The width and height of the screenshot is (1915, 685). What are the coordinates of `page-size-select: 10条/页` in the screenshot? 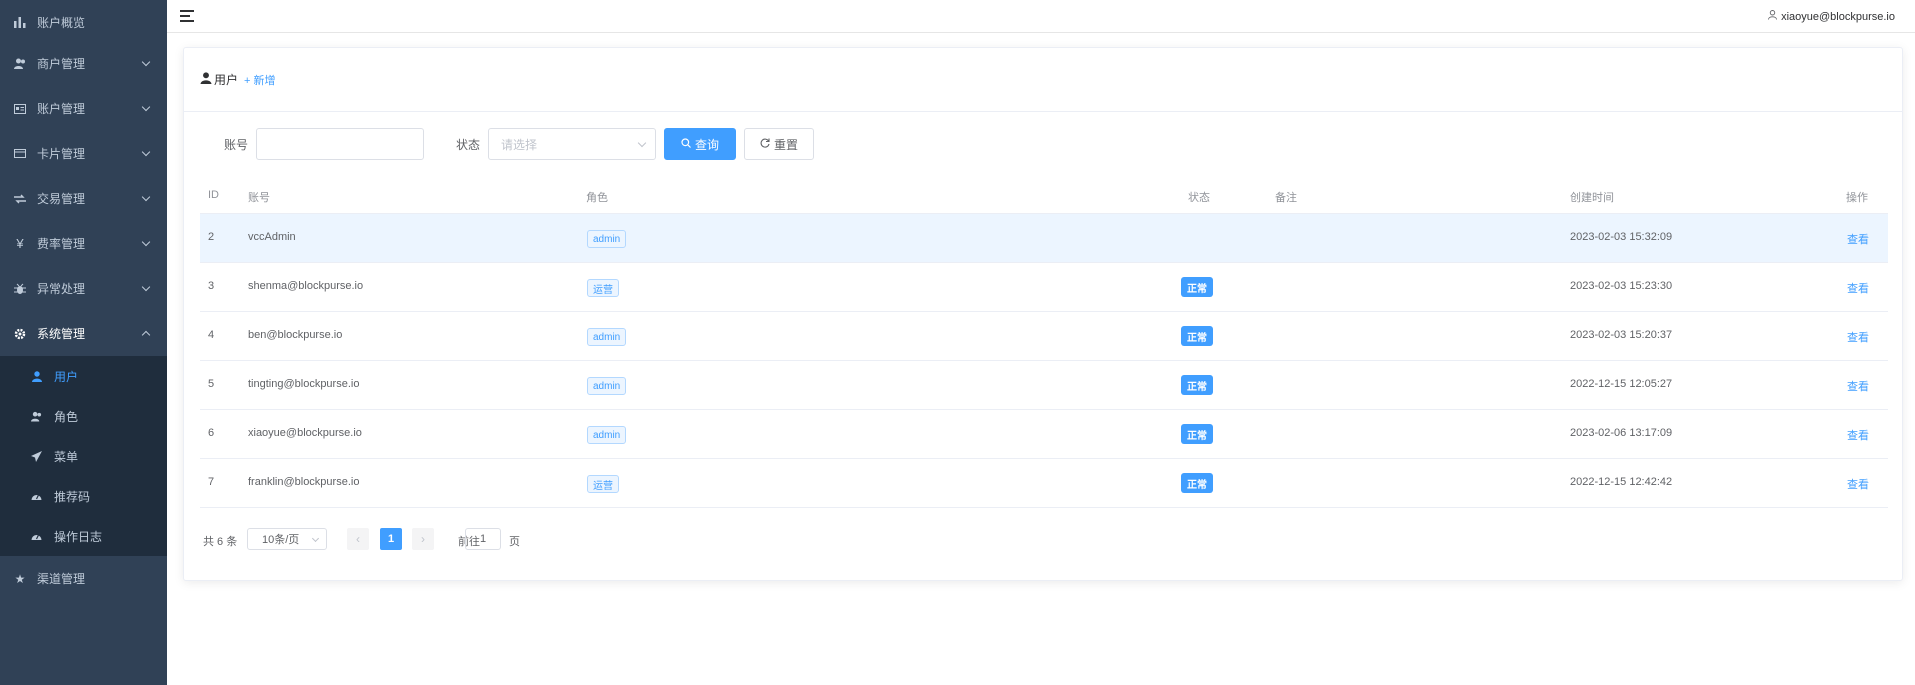 It's located at (287, 539).